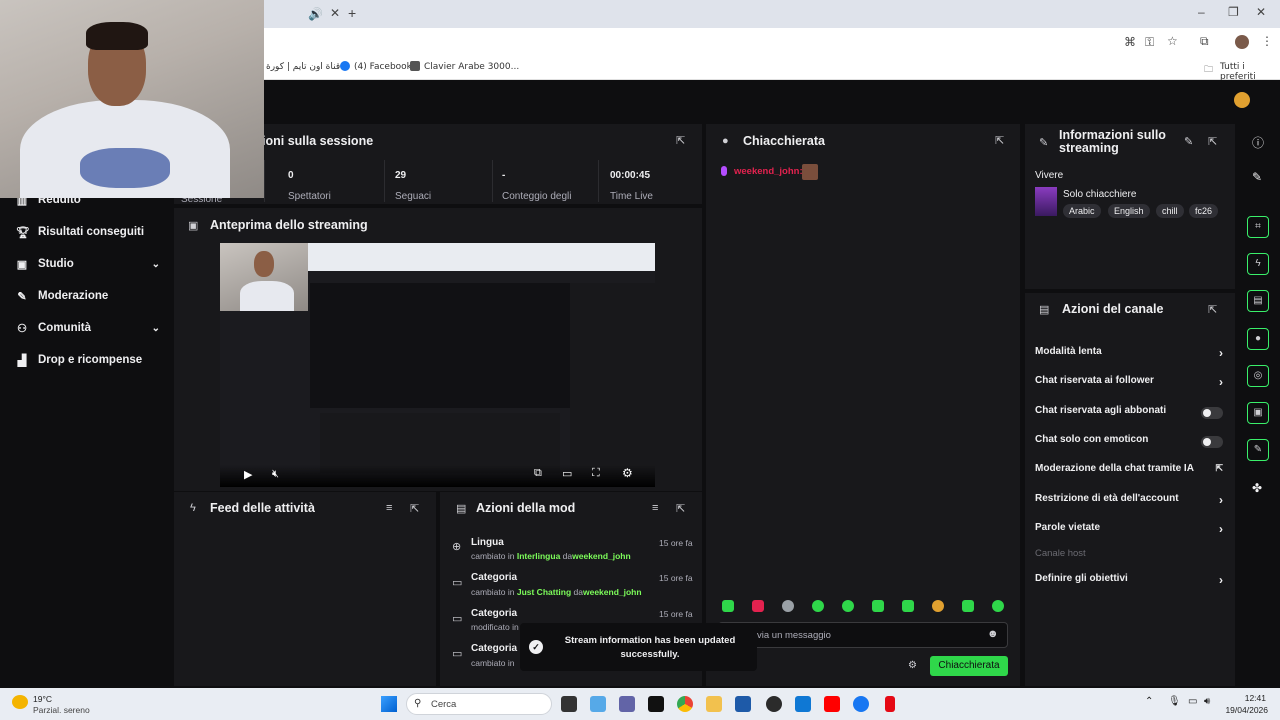  I want to click on windows-start-icon, so click(389, 704).